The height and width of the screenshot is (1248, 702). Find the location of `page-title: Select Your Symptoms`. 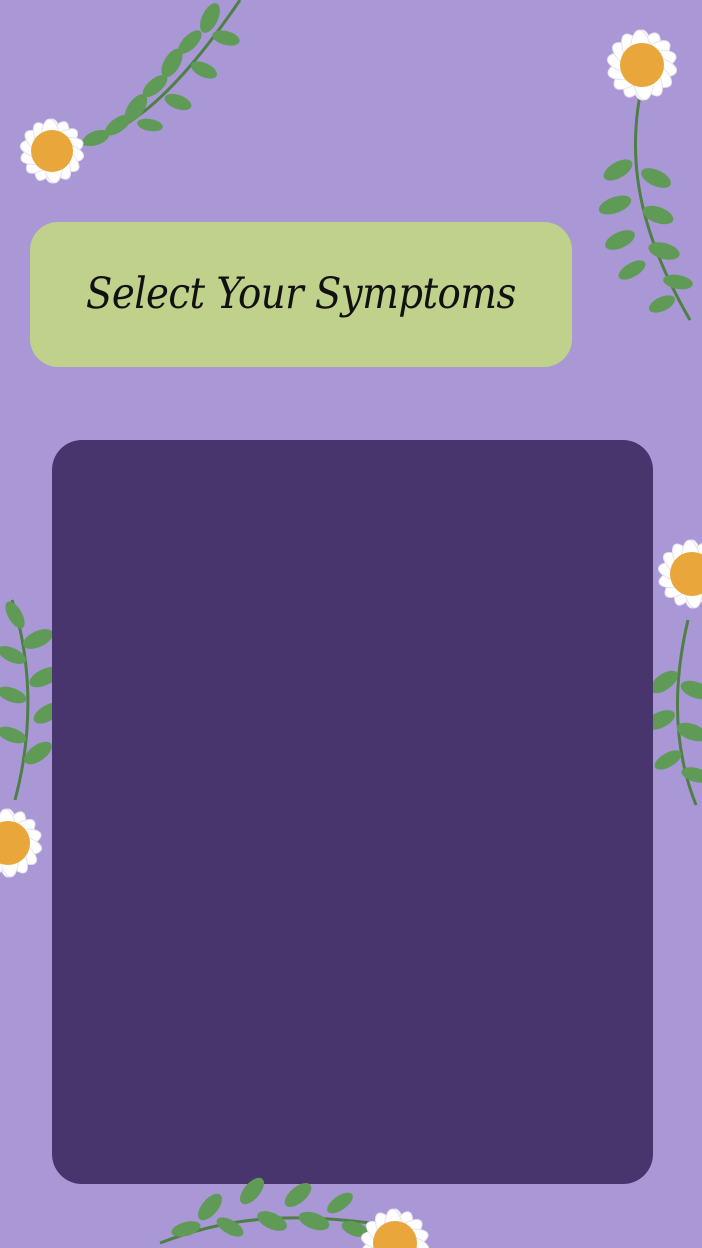

page-title: Select Your Symptoms is located at coordinates (301, 294).